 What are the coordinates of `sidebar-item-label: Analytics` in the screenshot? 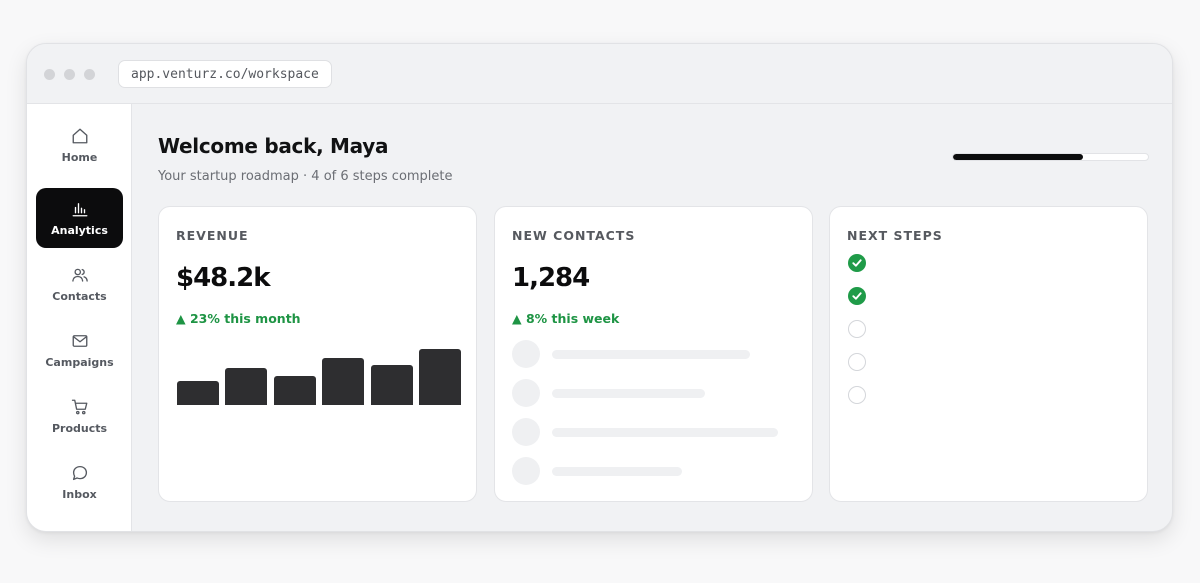 It's located at (79, 230).